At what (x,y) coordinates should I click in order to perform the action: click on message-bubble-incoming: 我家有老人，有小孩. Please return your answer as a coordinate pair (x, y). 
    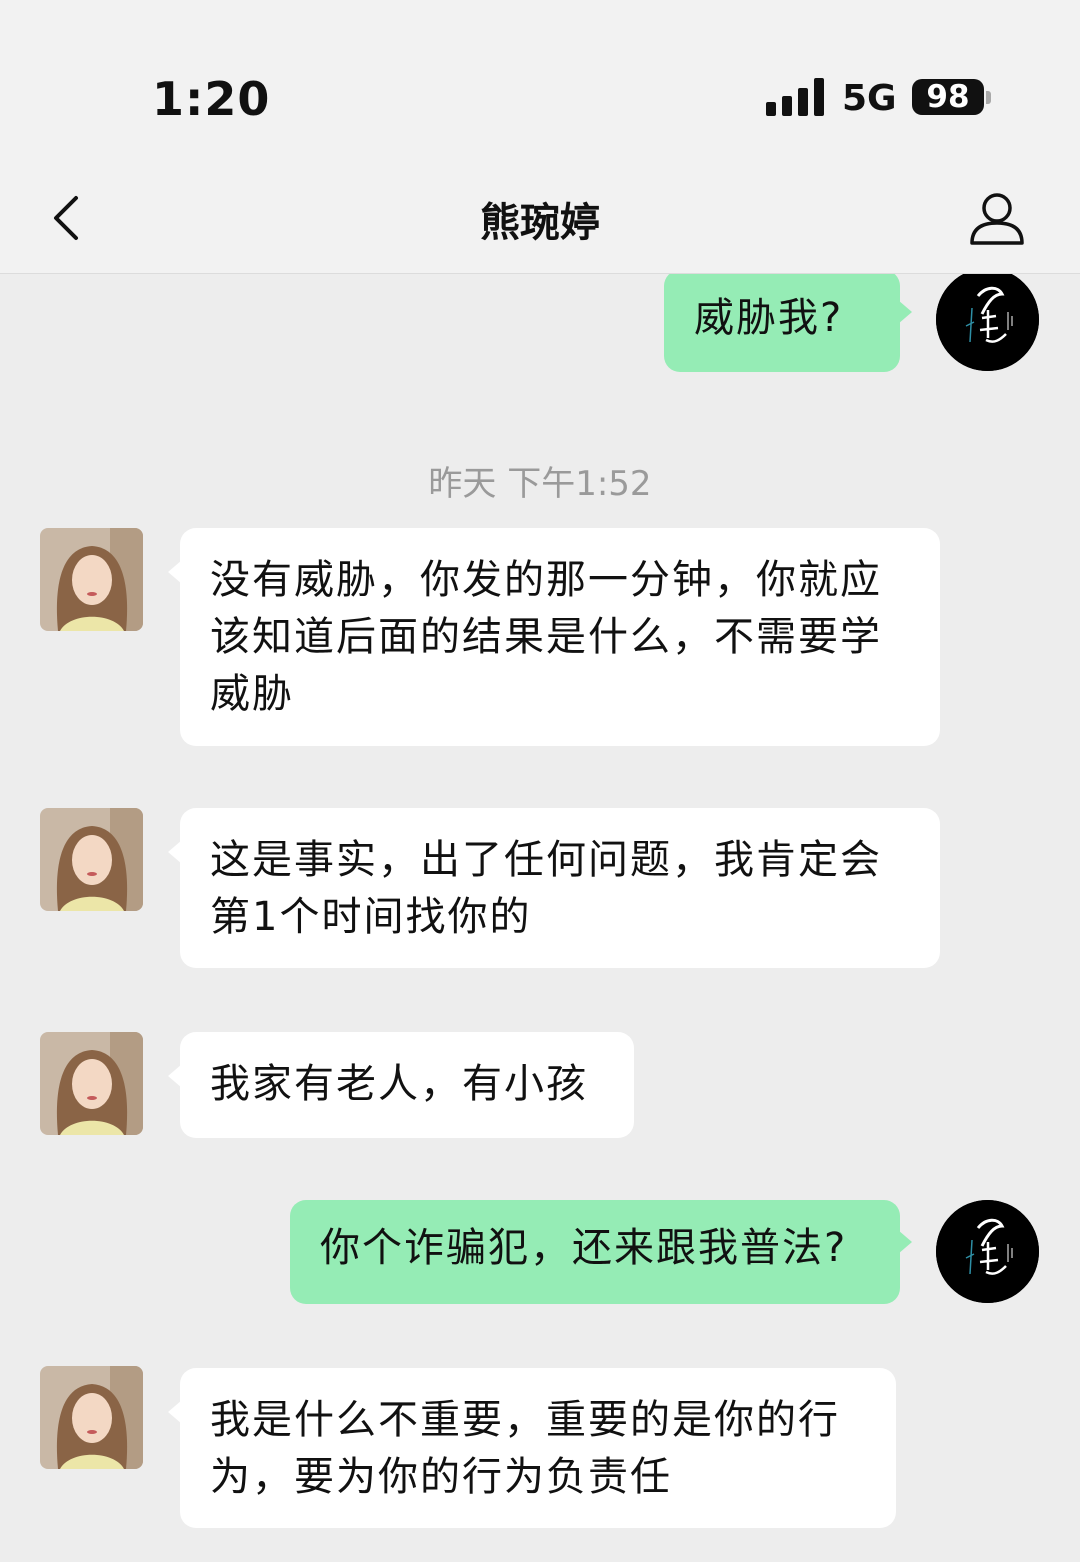
    Looking at the image, I should click on (401, 1085).